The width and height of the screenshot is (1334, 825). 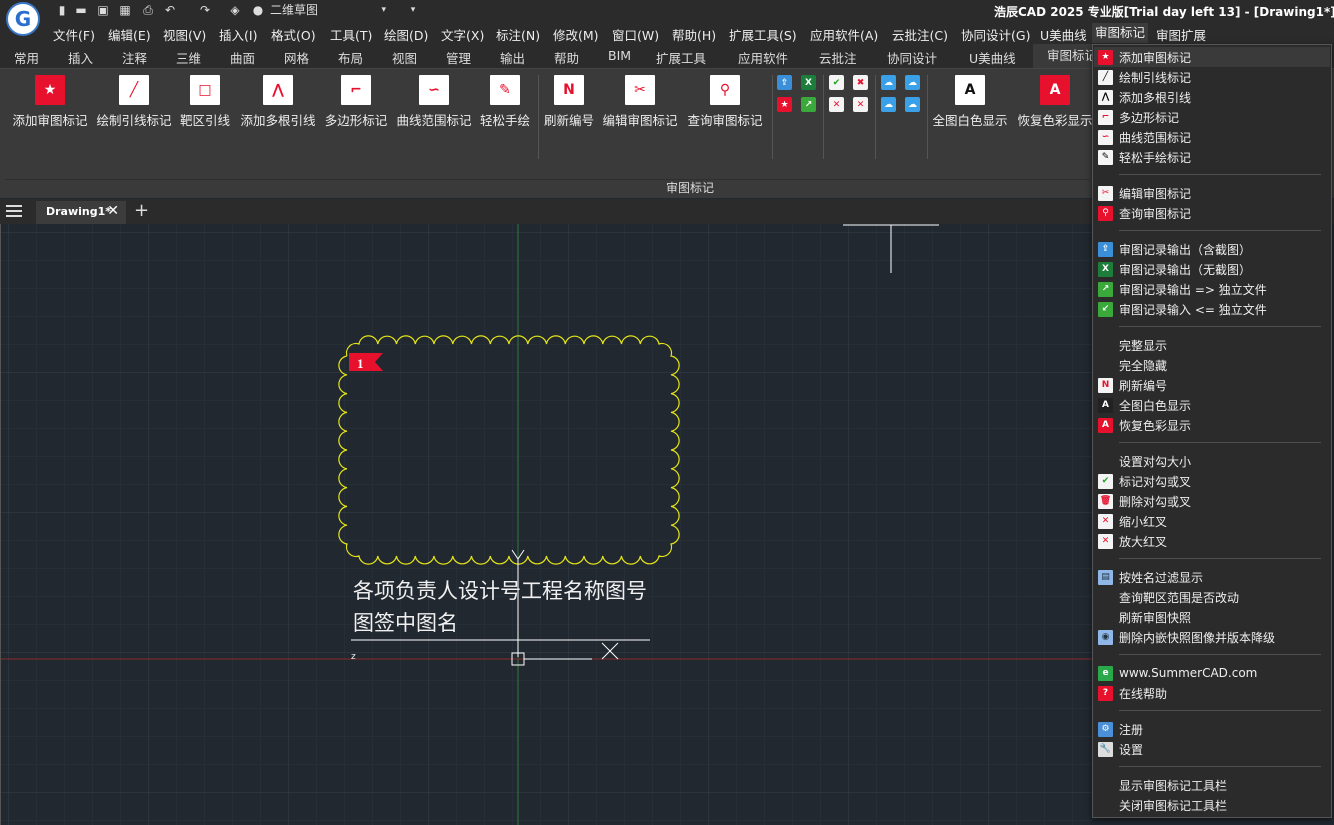 What do you see at coordinates (763, 34) in the screenshot?
I see `menu-item-12: 扩展工具(S)` at bounding box center [763, 34].